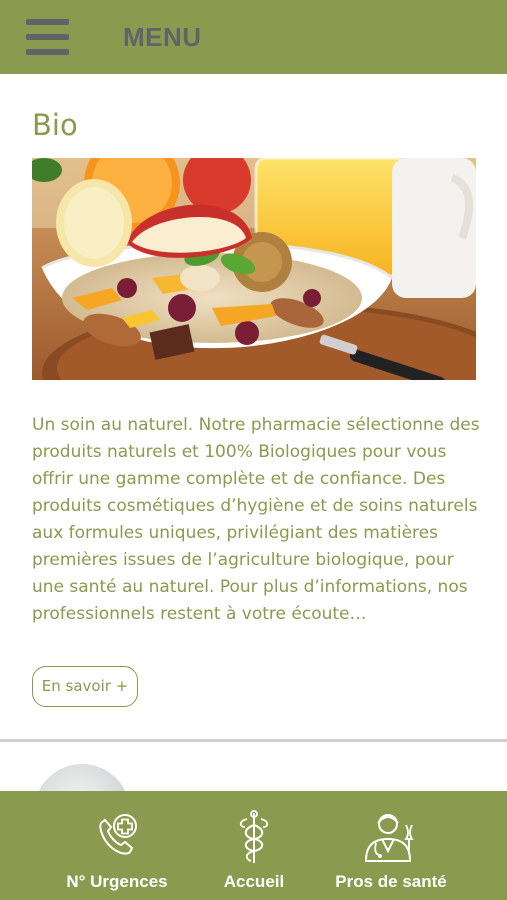 Image resolution: width=507 pixels, height=900 pixels. I want to click on caduceus-icon, so click(254, 836).